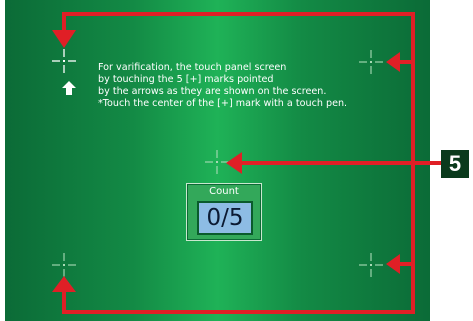 The width and height of the screenshot is (473, 321). Describe the element at coordinates (64, 265) in the screenshot. I see `crosshair-icon-bottom-left` at that location.